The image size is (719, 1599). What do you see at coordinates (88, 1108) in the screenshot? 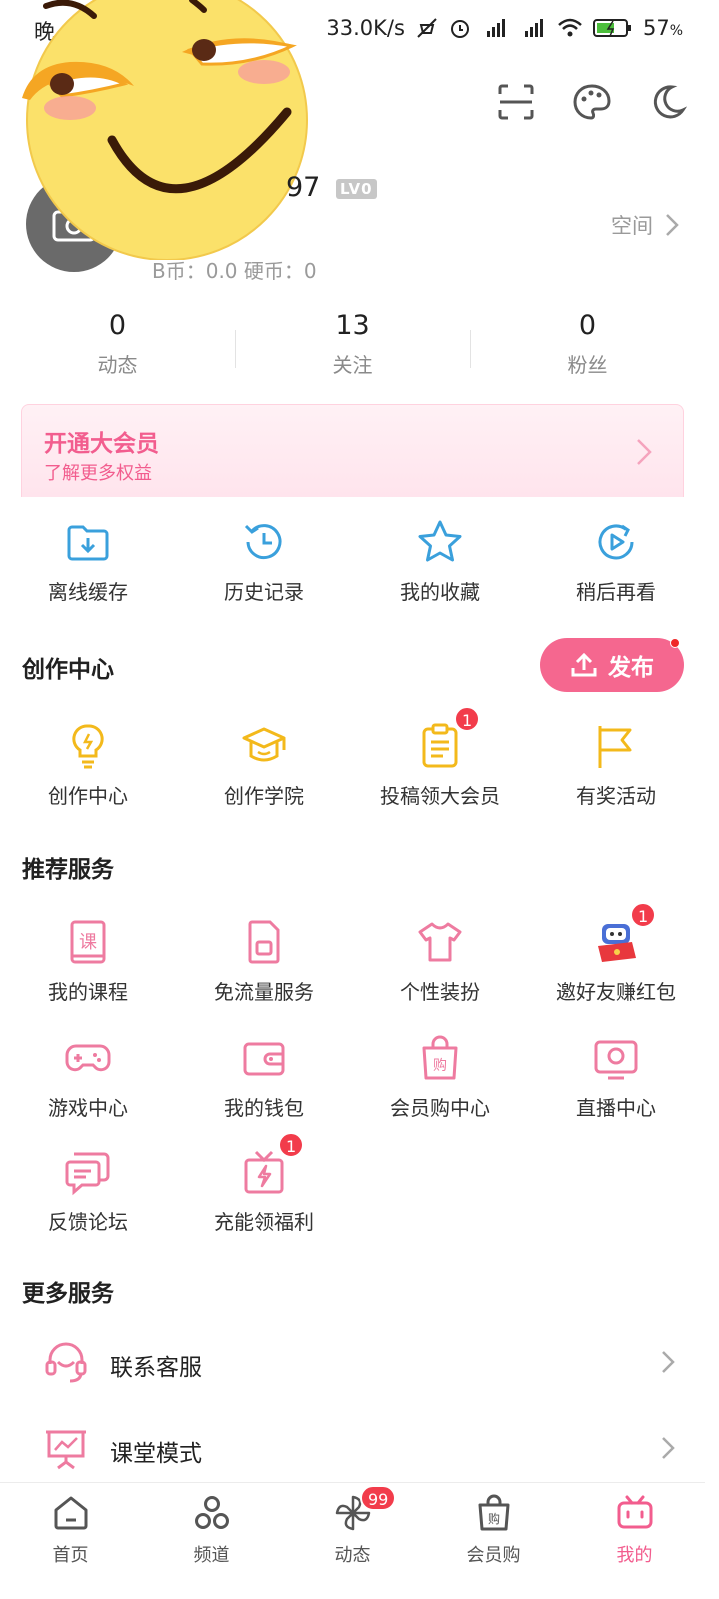
I see `service-item-label: 游戏中心` at bounding box center [88, 1108].